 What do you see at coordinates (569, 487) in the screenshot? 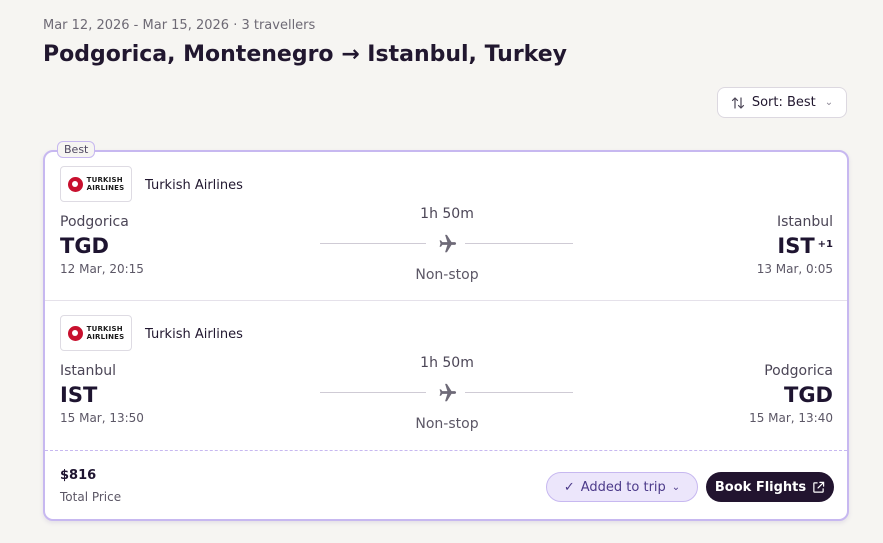
I see `check-icon: ✓` at bounding box center [569, 487].